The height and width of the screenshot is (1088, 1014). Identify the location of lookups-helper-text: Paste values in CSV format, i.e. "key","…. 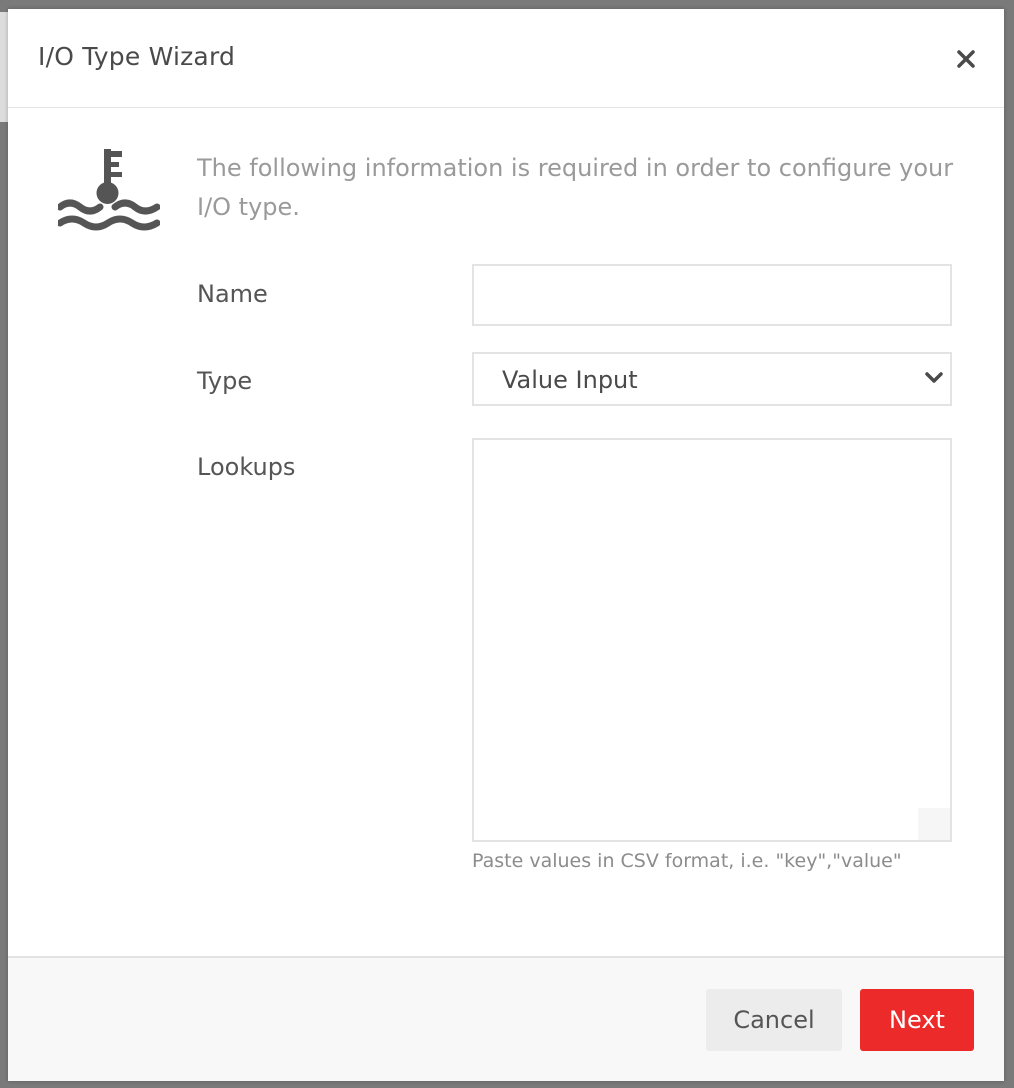
(687, 861).